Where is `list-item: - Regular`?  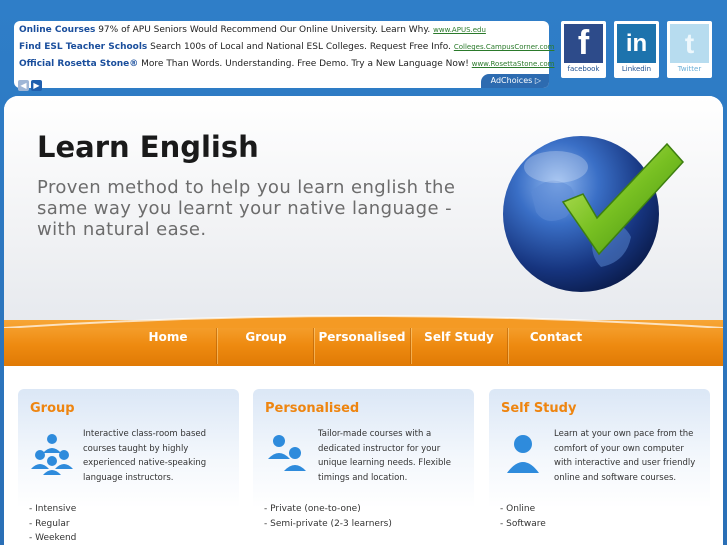
list-item: - Regular is located at coordinates (49, 523).